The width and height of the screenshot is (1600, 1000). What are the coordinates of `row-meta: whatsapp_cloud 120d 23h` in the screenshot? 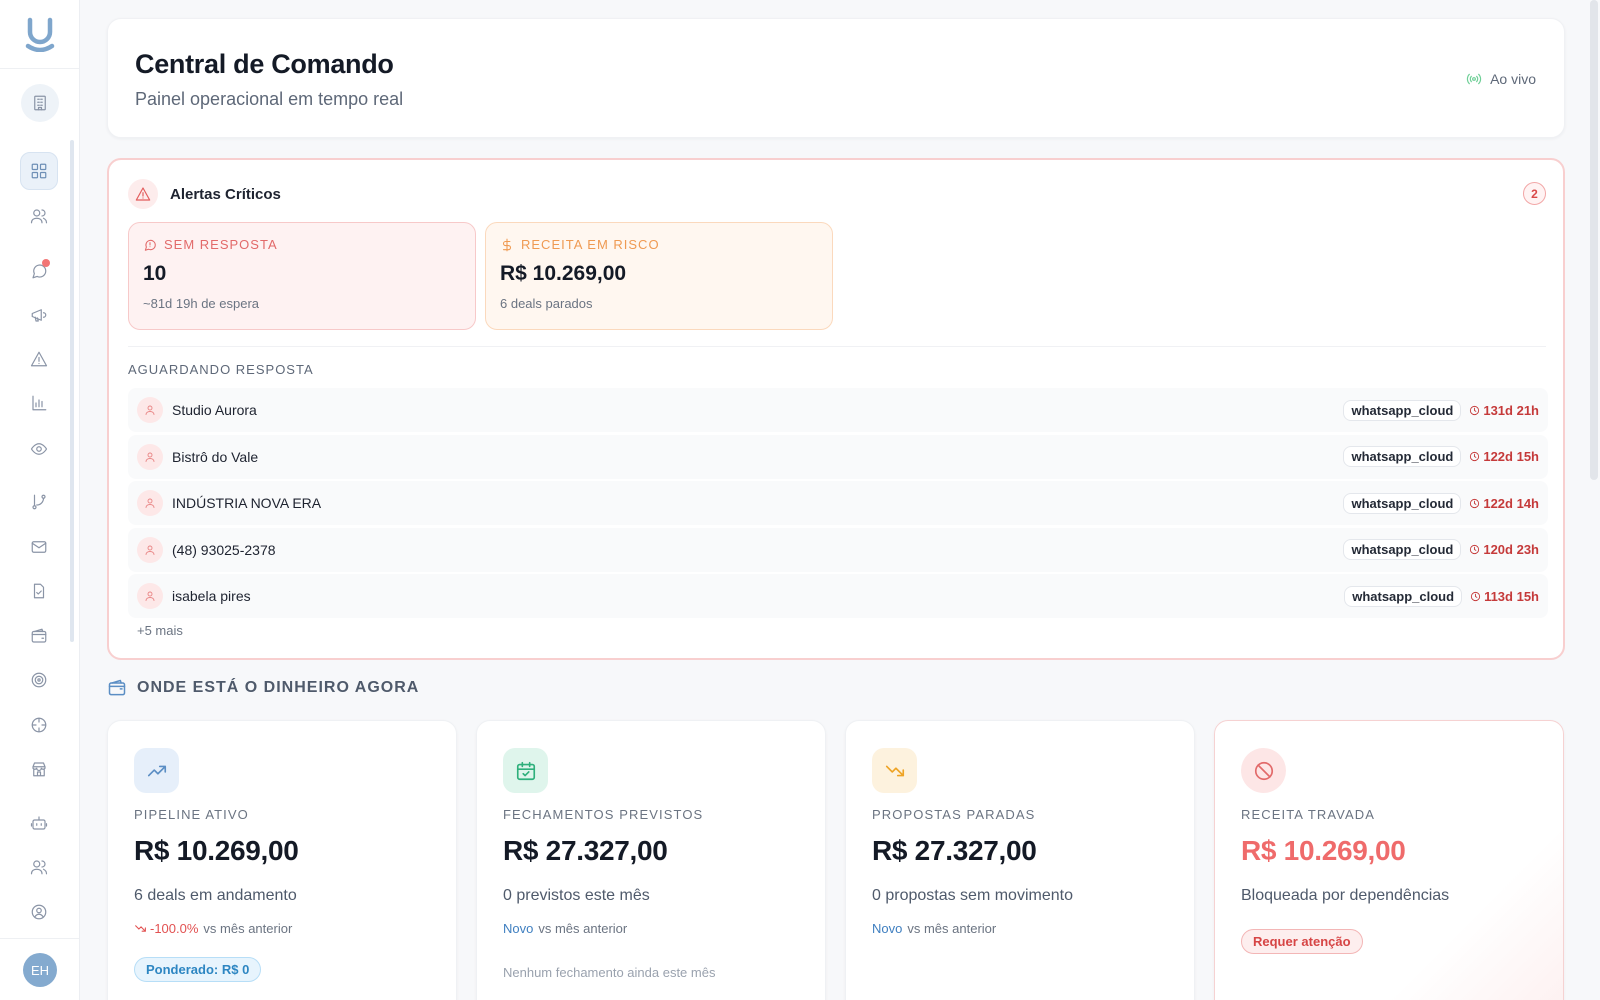 It's located at (1441, 550).